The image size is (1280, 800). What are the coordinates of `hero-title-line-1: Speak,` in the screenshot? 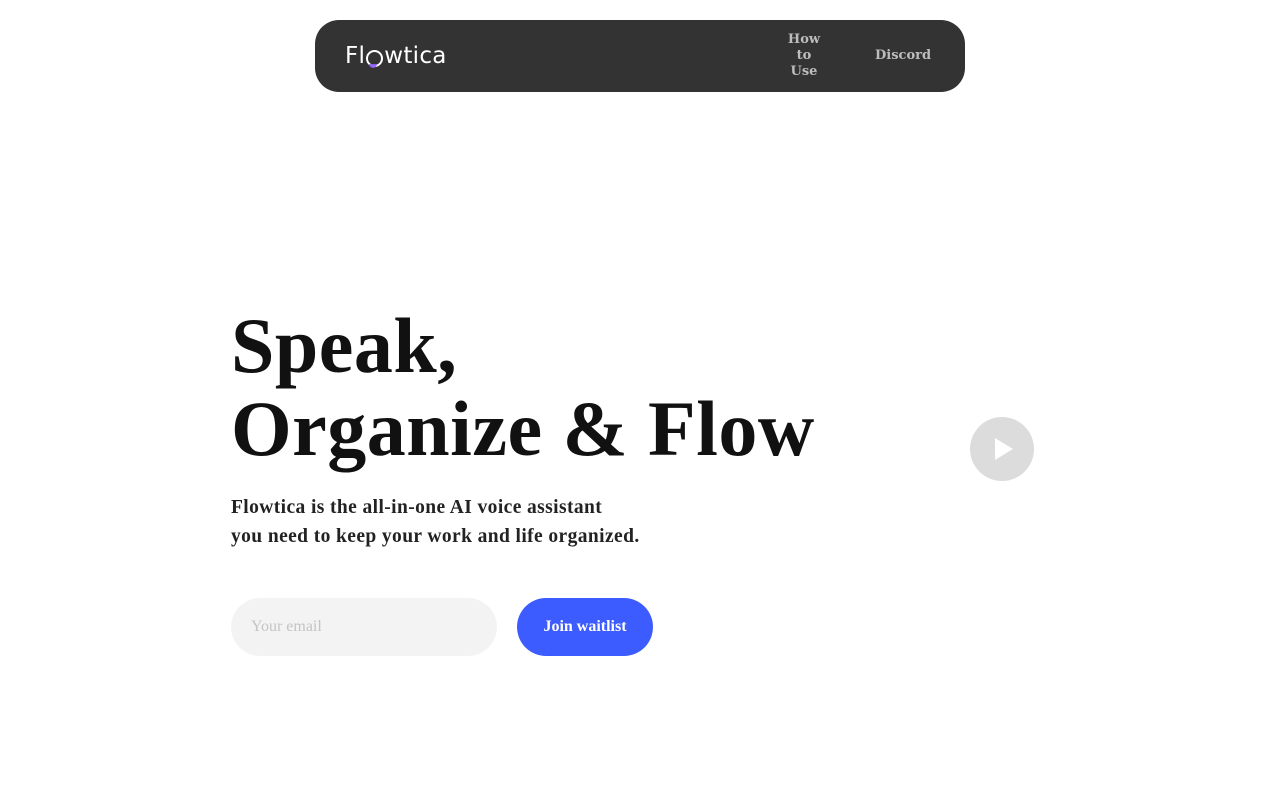 It's located at (344, 345).